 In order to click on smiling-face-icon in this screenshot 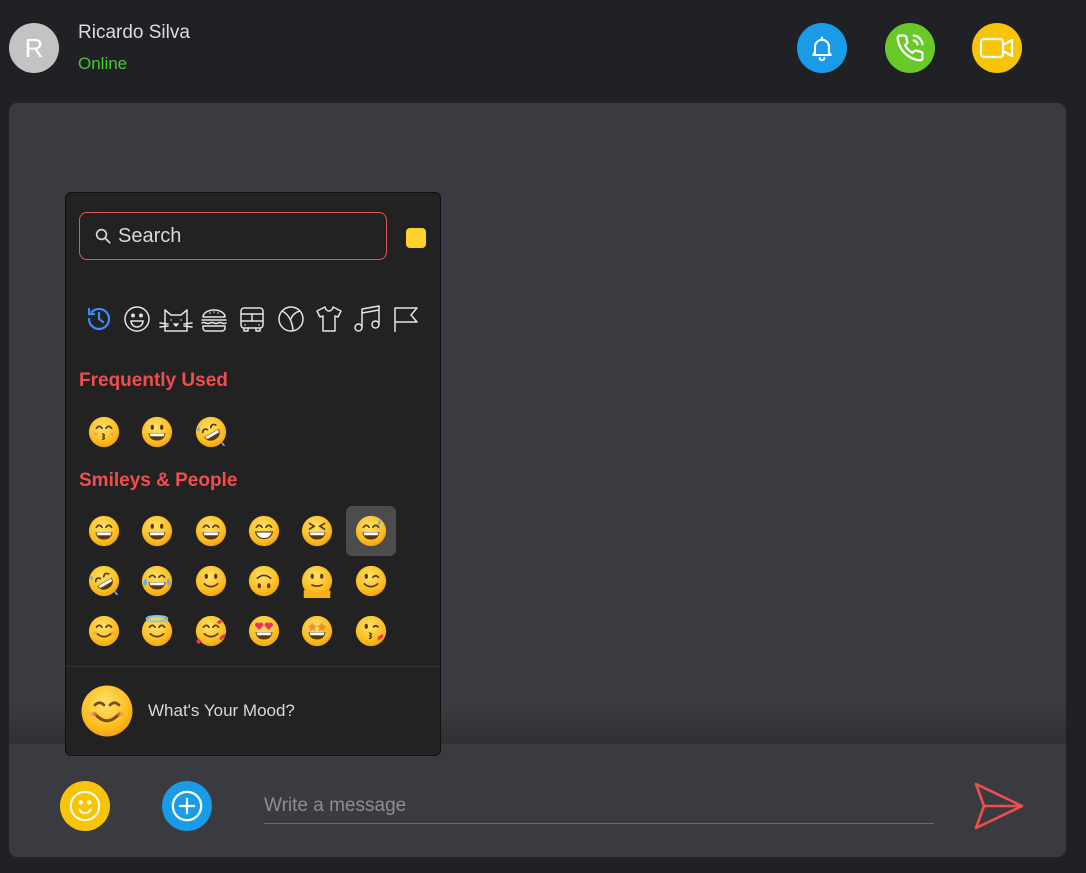, I will do `click(107, 711)`.